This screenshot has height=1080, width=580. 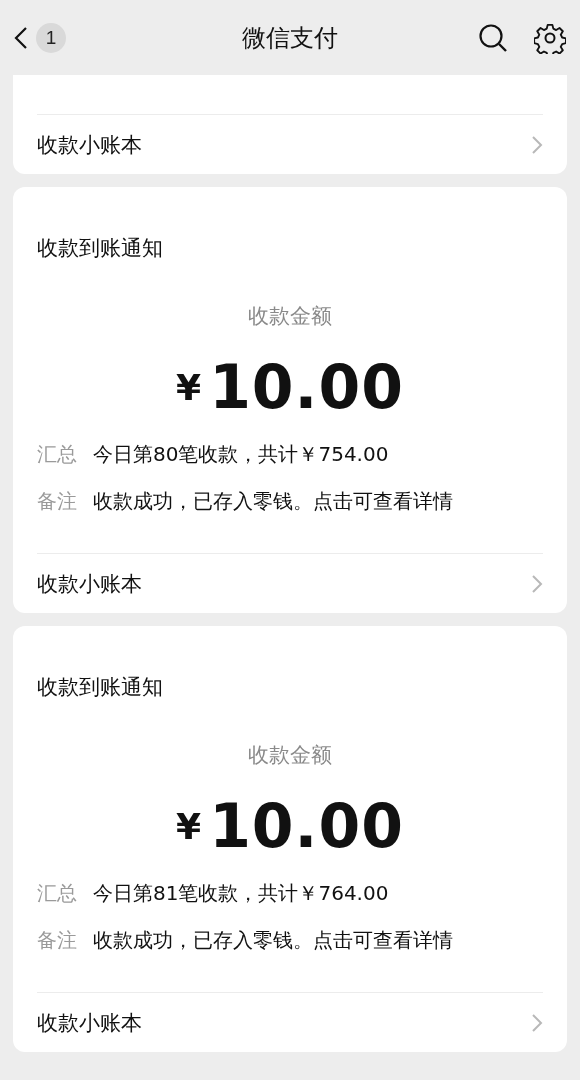 I want to click on search-icon, so click(x=493, y=37).